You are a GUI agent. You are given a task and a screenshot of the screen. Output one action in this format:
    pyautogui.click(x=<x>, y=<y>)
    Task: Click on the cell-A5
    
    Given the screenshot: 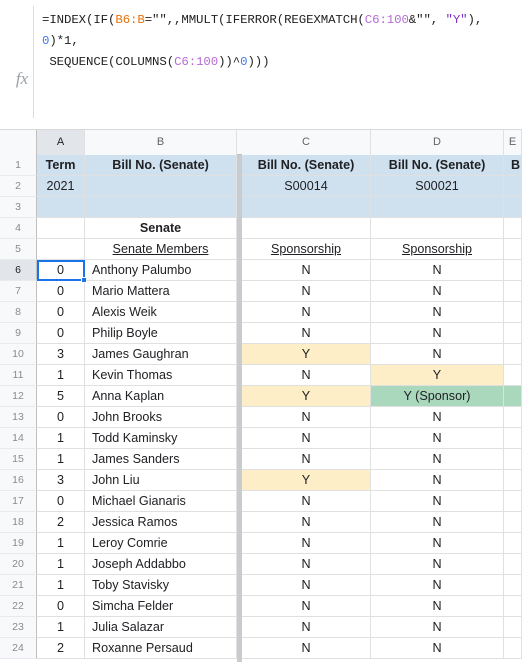 What is the action you would take?
    pyautogui.click(x=61, y=249)
    